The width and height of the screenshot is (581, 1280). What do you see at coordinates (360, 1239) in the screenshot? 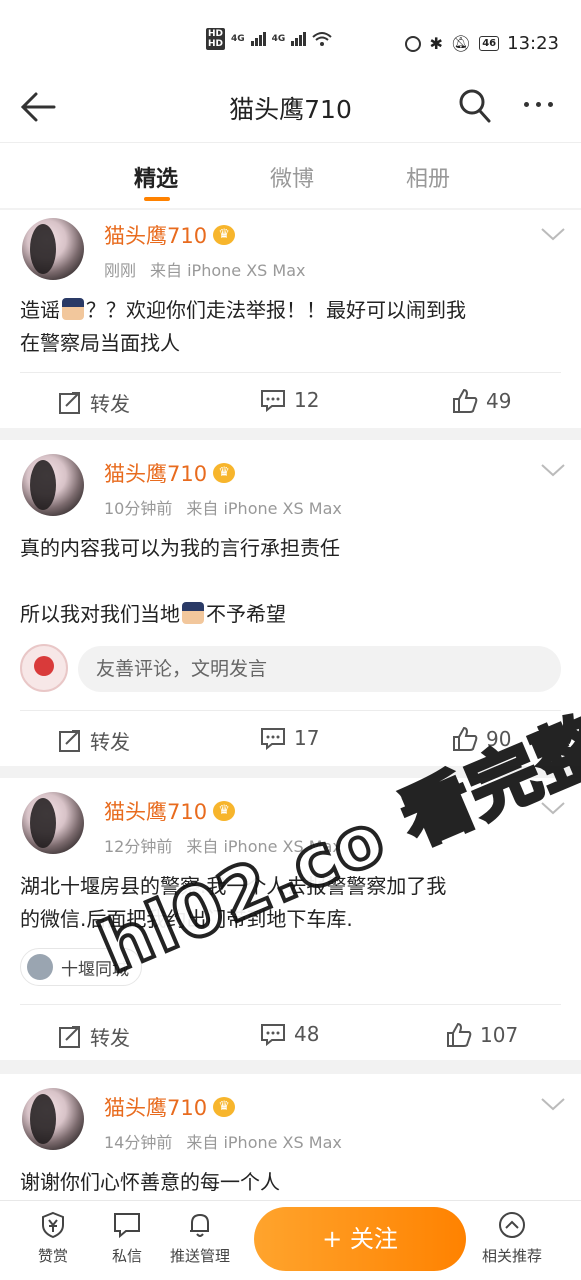
I see `follow-button: + 关注` at bounding box center [360, 1239].